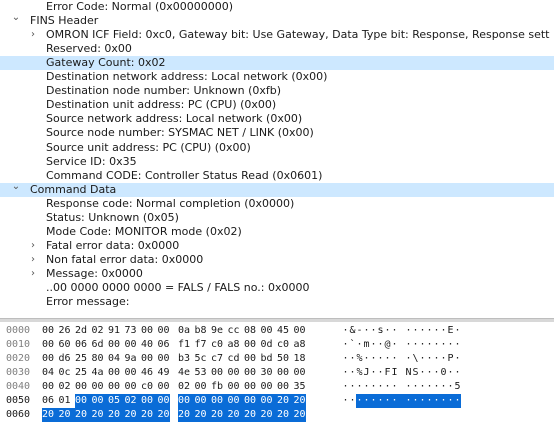 Image resolution: width=554 pixels, height=426 pixels. I want to click on hex-byte: 46, so click(147, 373).